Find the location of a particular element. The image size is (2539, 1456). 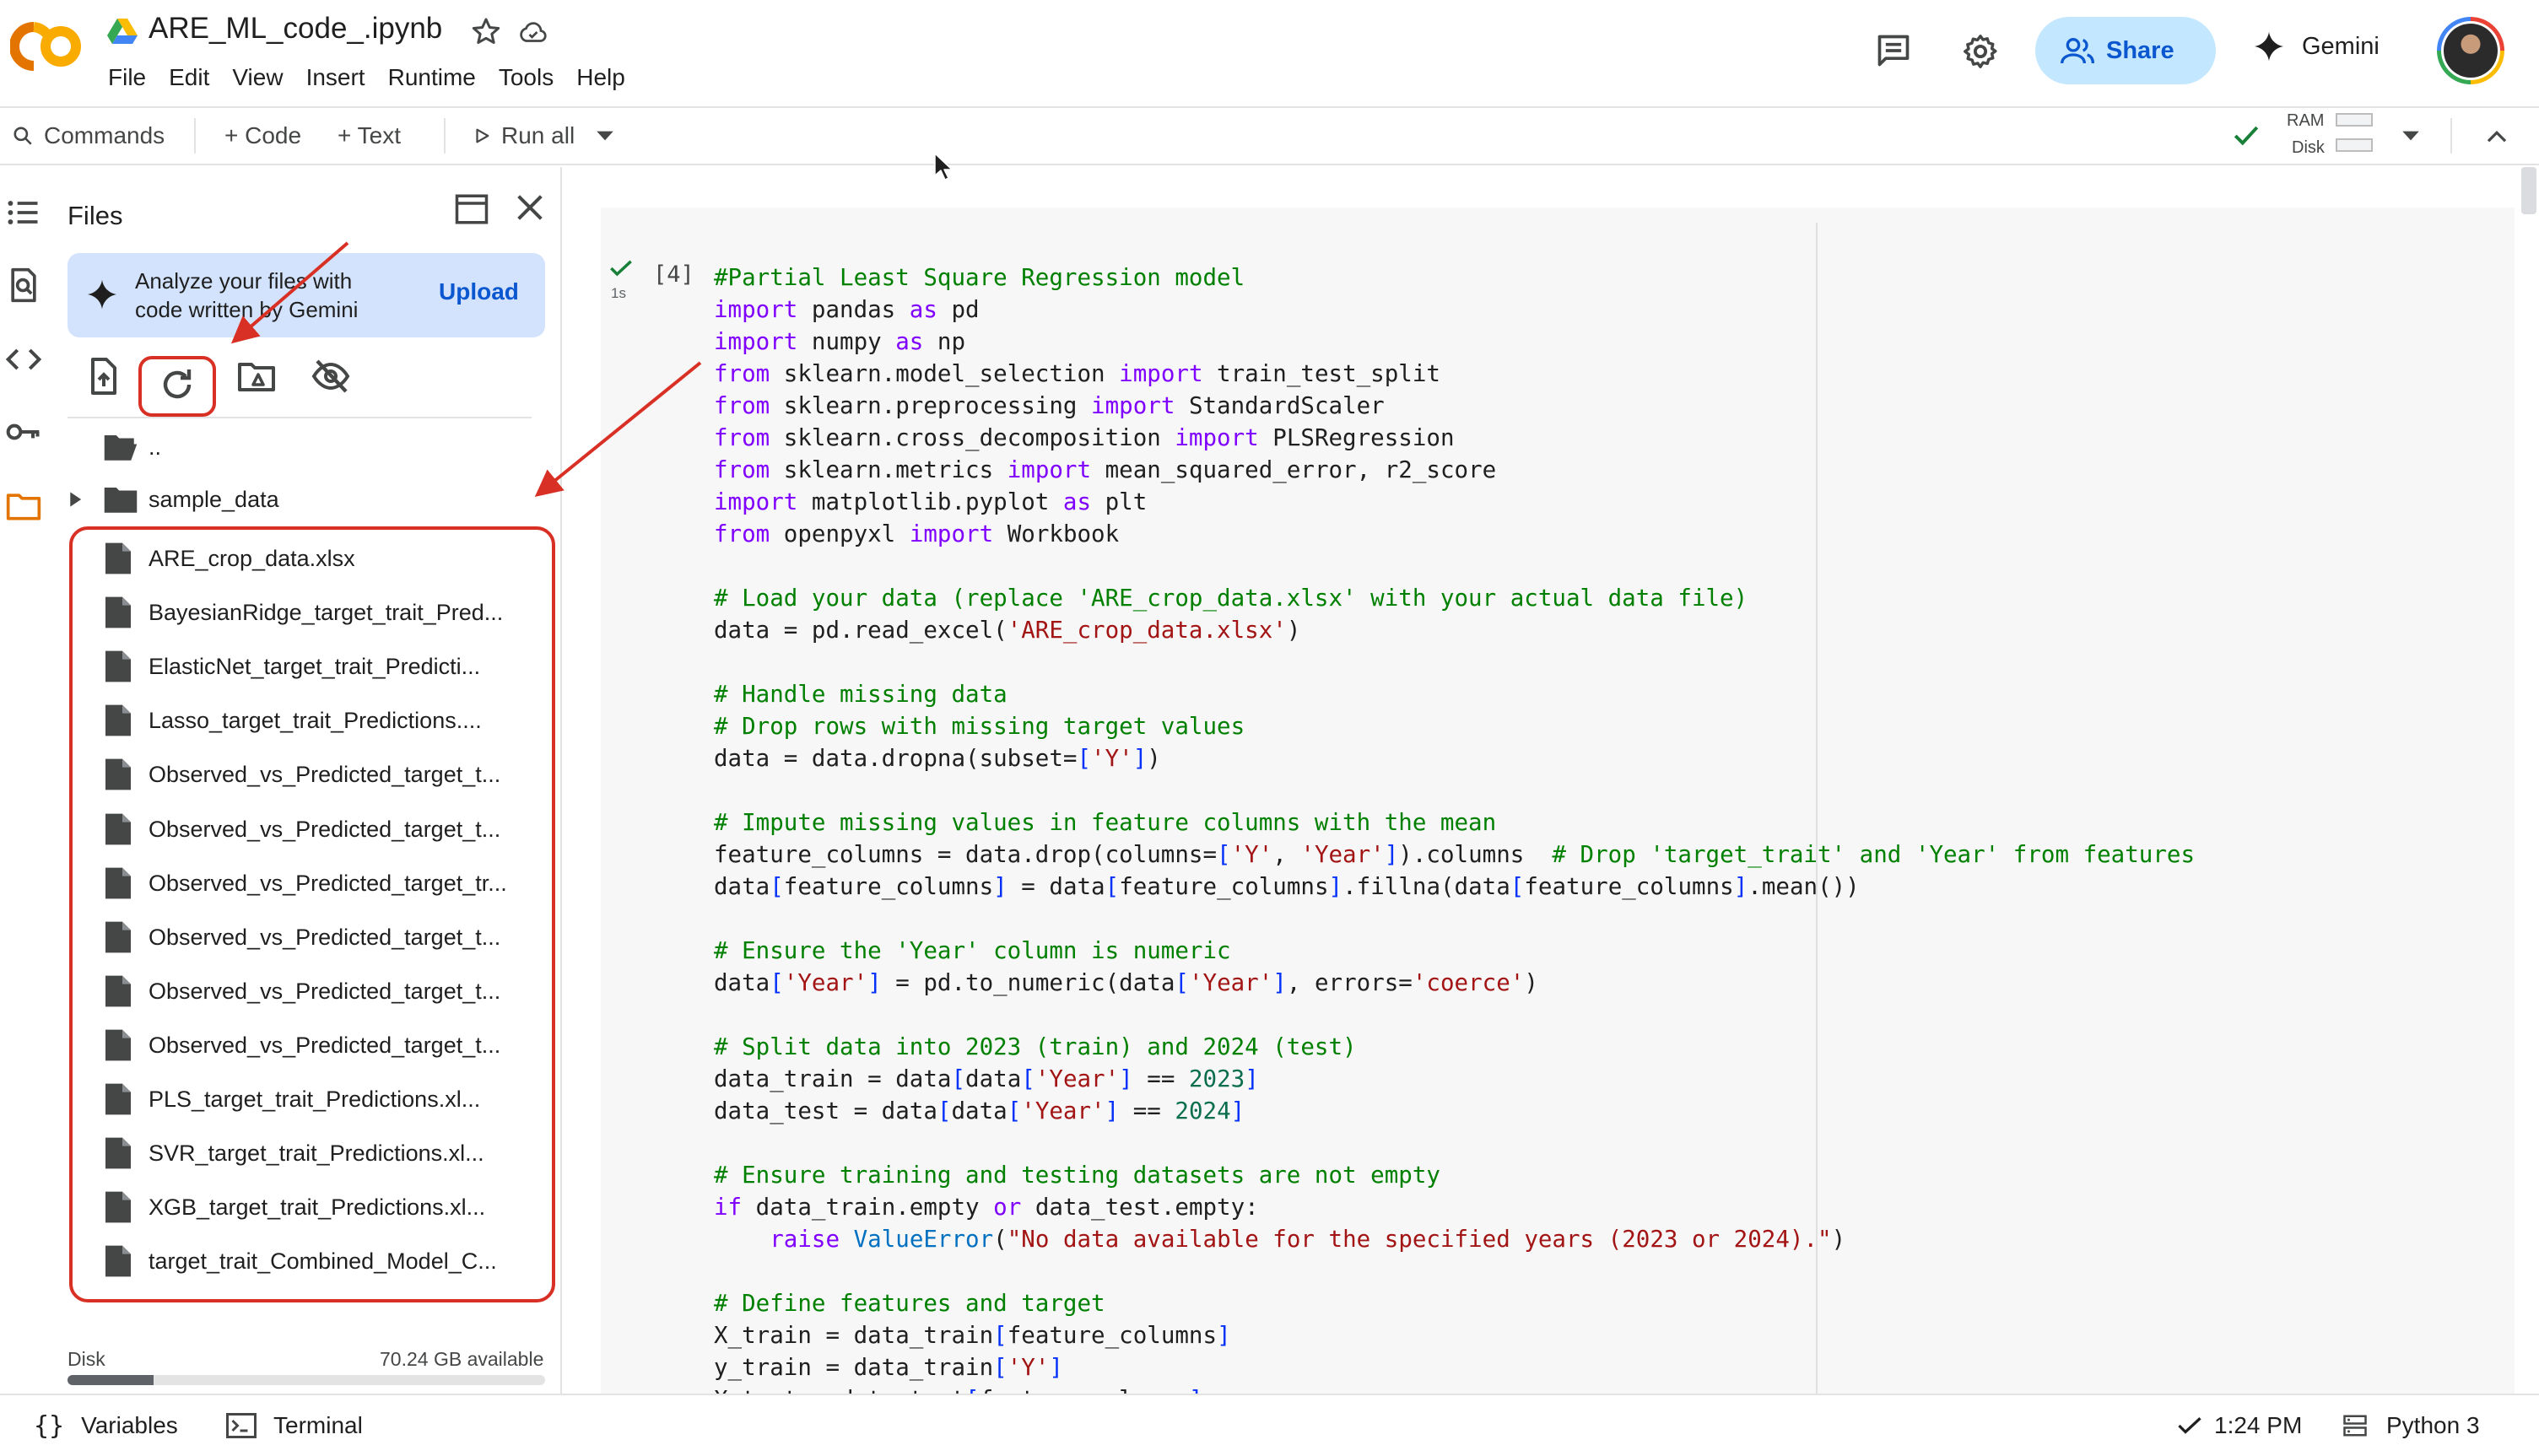

star-icon is located at coordinates (486, 32).